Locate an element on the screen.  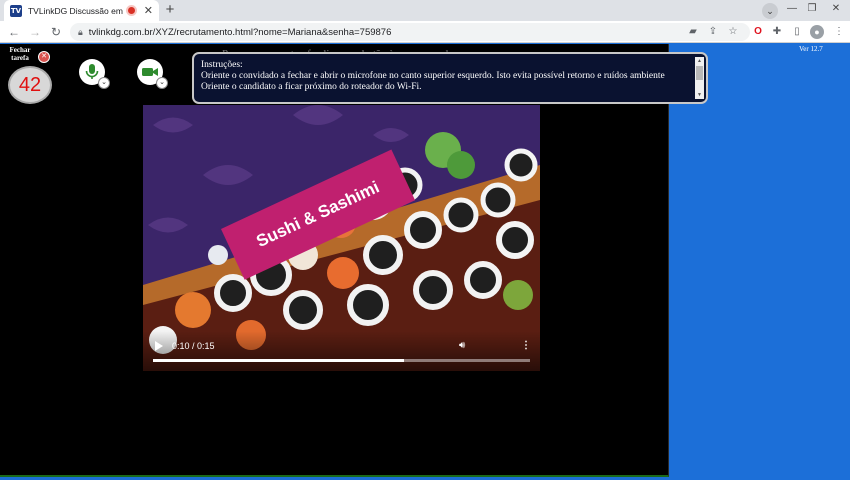
bookmark-star-icon: ☆ is located at coordinates (733, 32).